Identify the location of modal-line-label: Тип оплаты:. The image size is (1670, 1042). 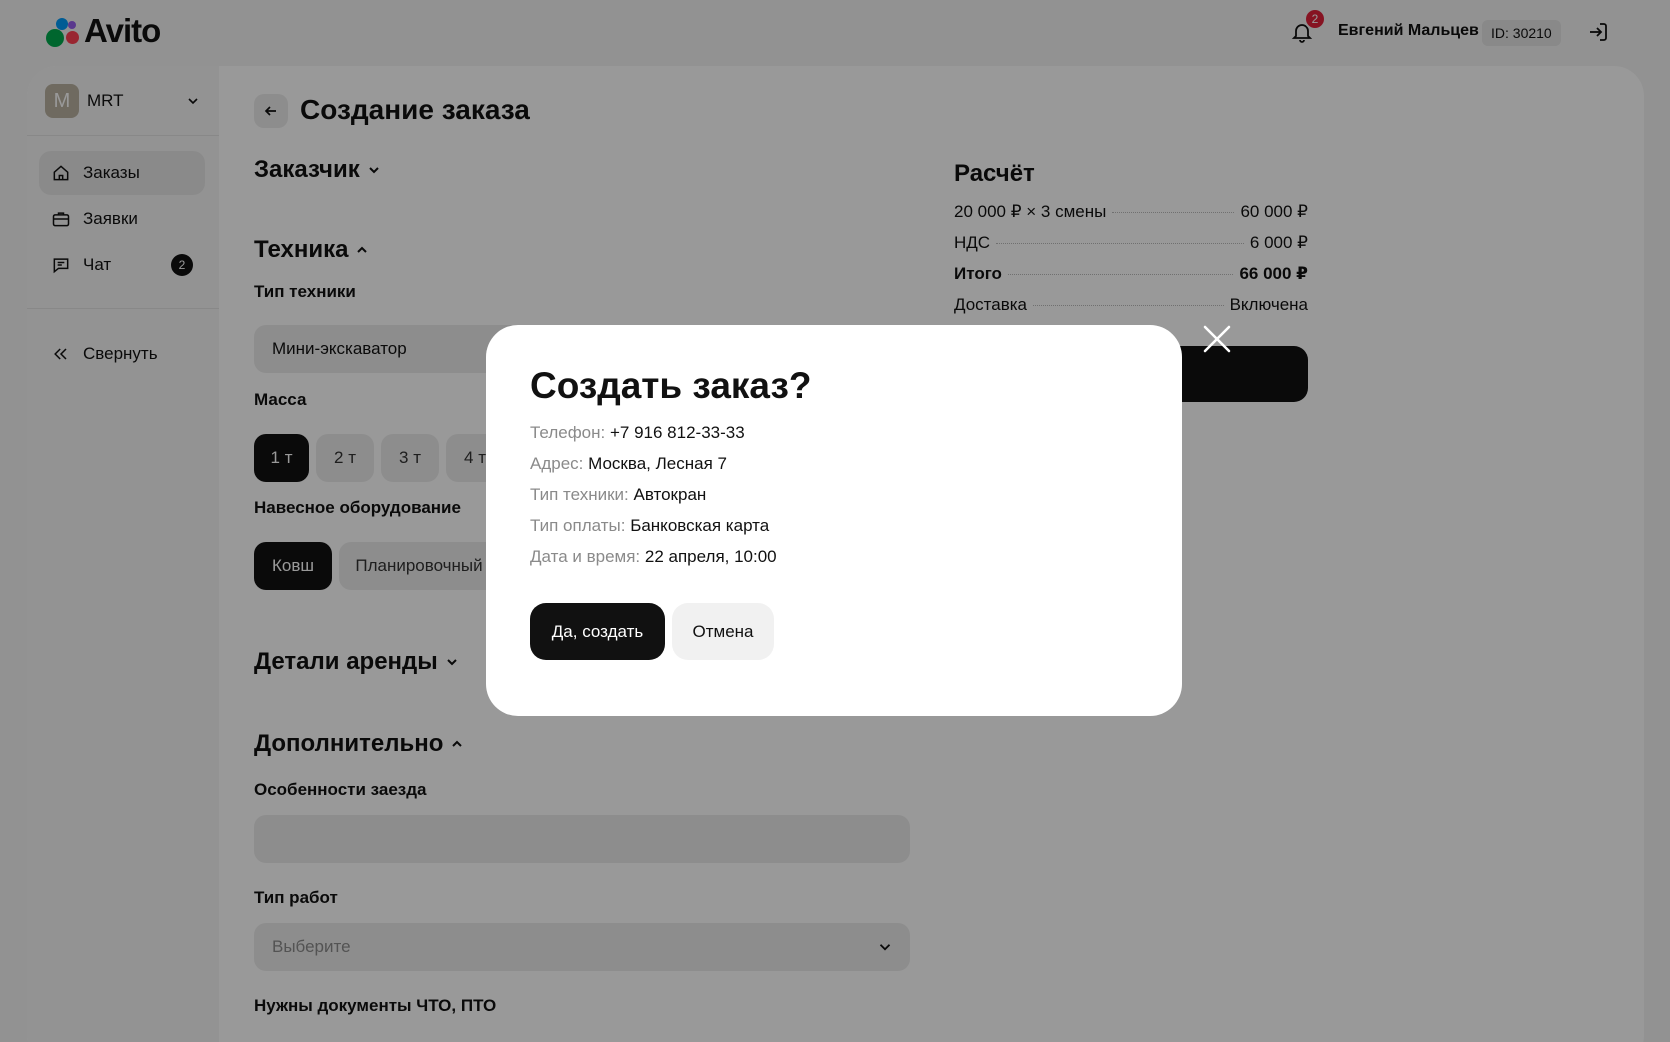
(578, 525).